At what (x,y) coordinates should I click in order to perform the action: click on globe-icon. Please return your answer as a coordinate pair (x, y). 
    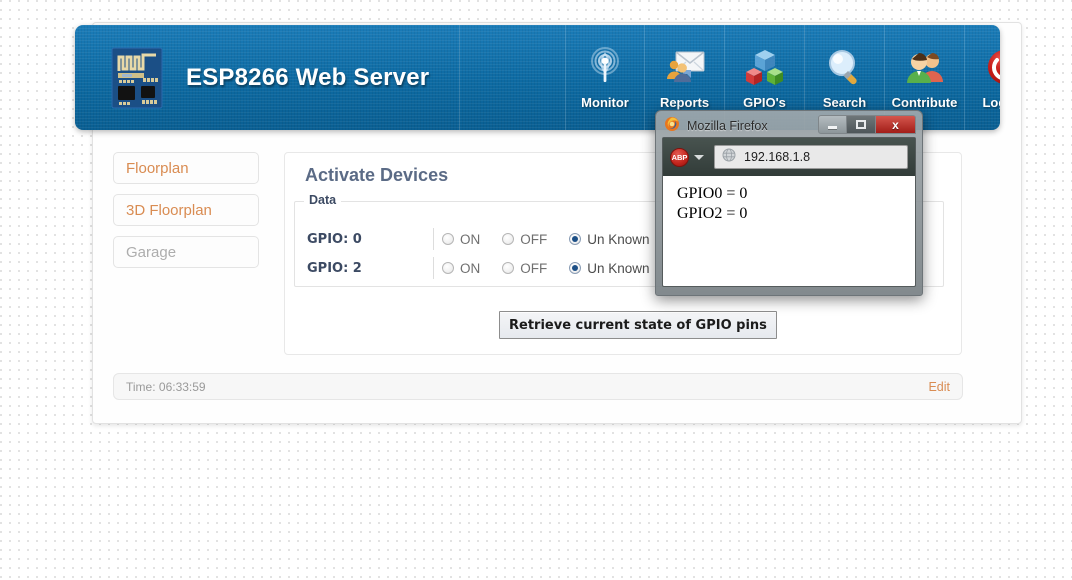
    Looking at the image, I should click on (729, 157).